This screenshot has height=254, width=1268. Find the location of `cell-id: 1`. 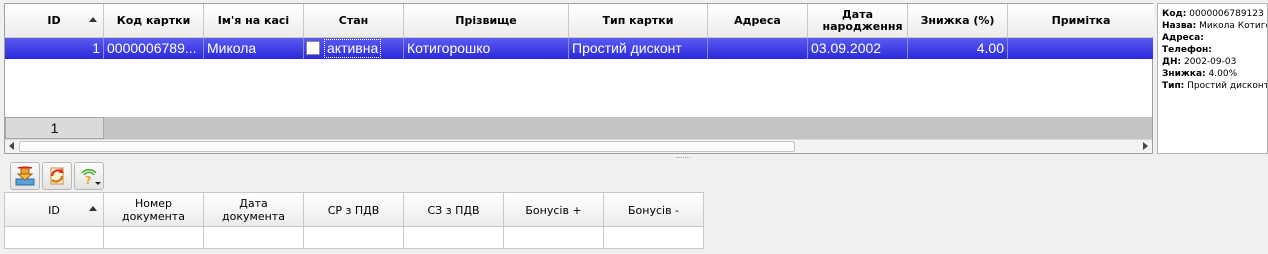

cell-id: 1 is located at coordinates (54, 48).